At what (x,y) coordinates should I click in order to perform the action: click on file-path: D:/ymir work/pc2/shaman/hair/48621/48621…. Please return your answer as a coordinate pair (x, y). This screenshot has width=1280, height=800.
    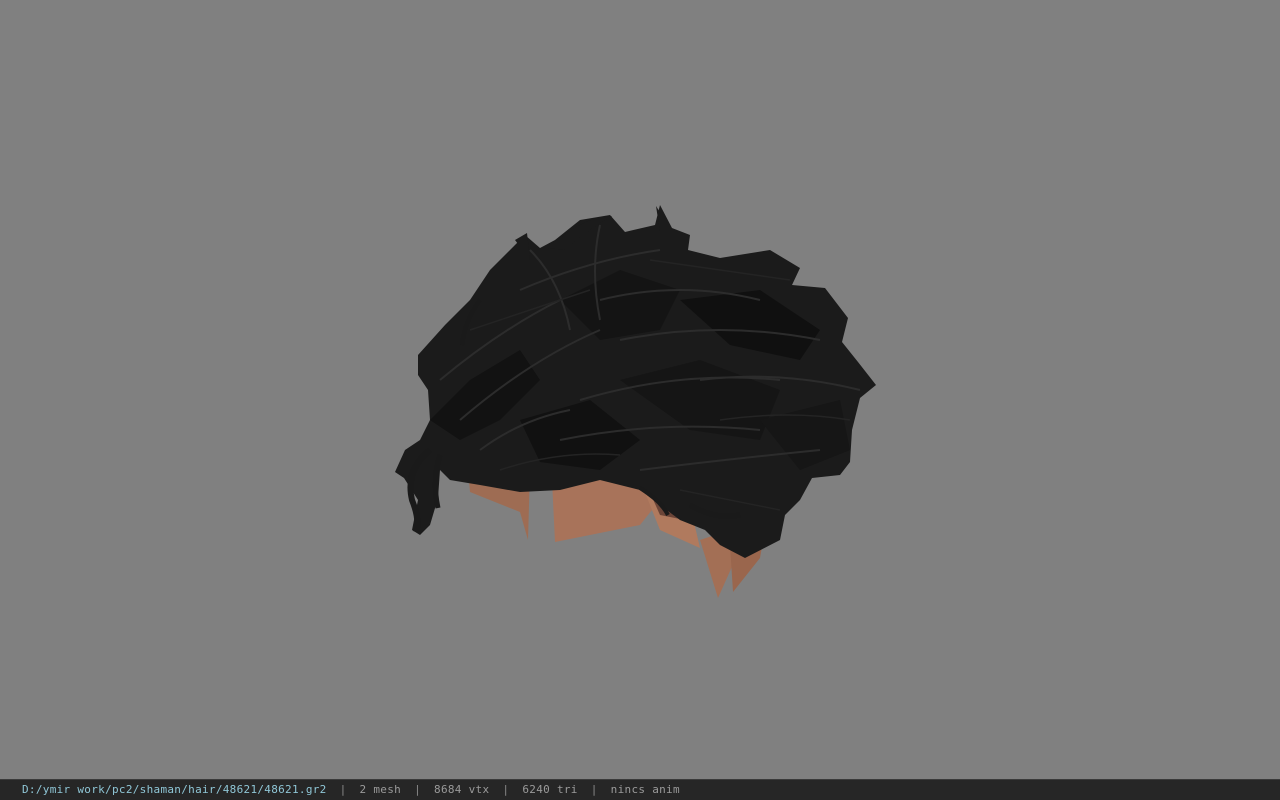
    Looking at the image, I should click on (174, 789).